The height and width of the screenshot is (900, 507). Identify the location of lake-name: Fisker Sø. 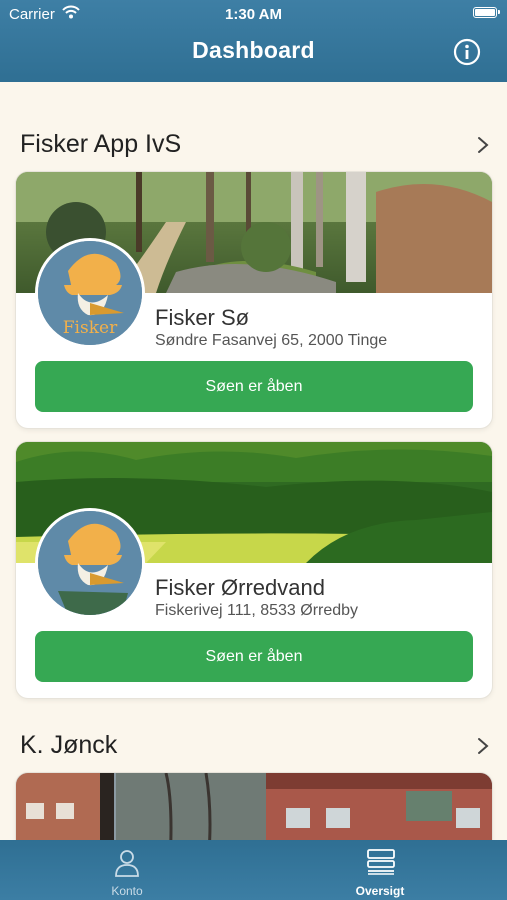
(202, 317).